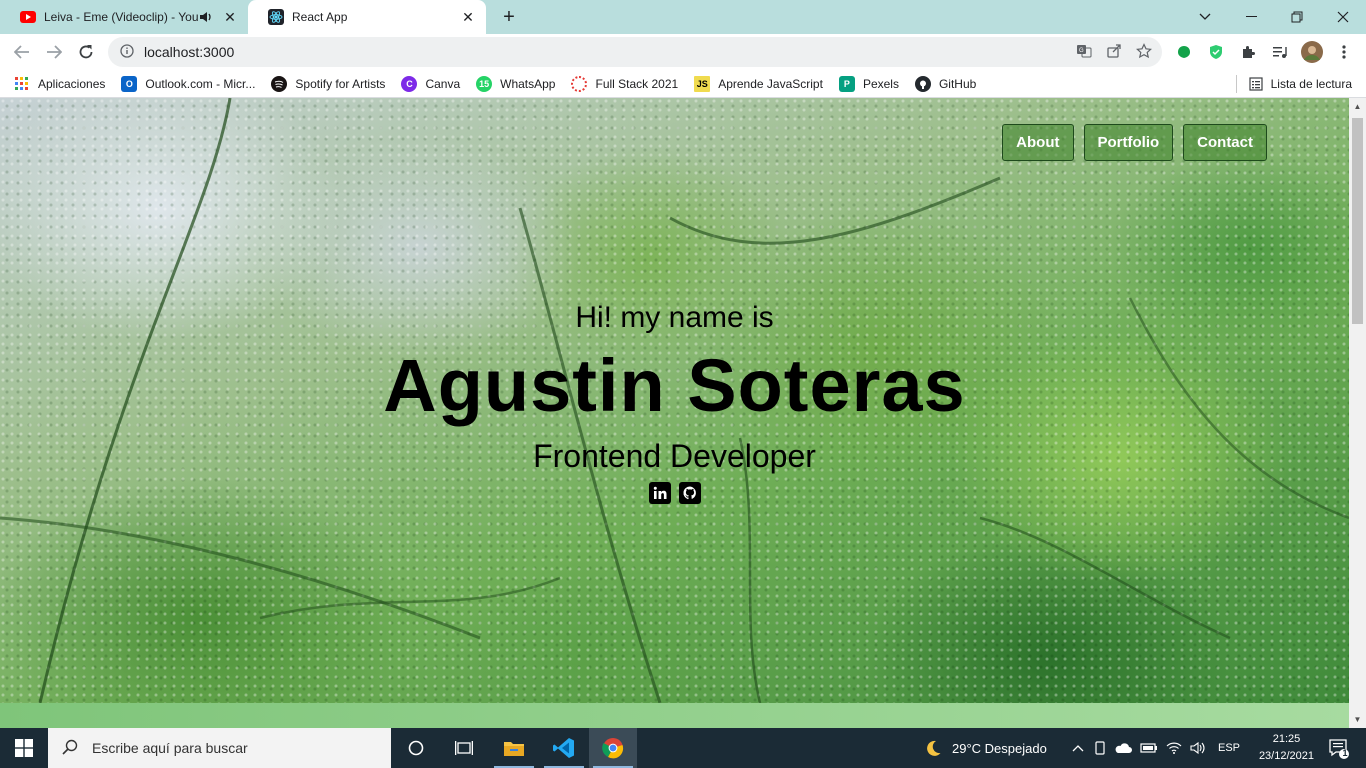  Describe the element at coordinates (957, 83) in the screenshot. I see `bookmark-label: GitHub` at that location.